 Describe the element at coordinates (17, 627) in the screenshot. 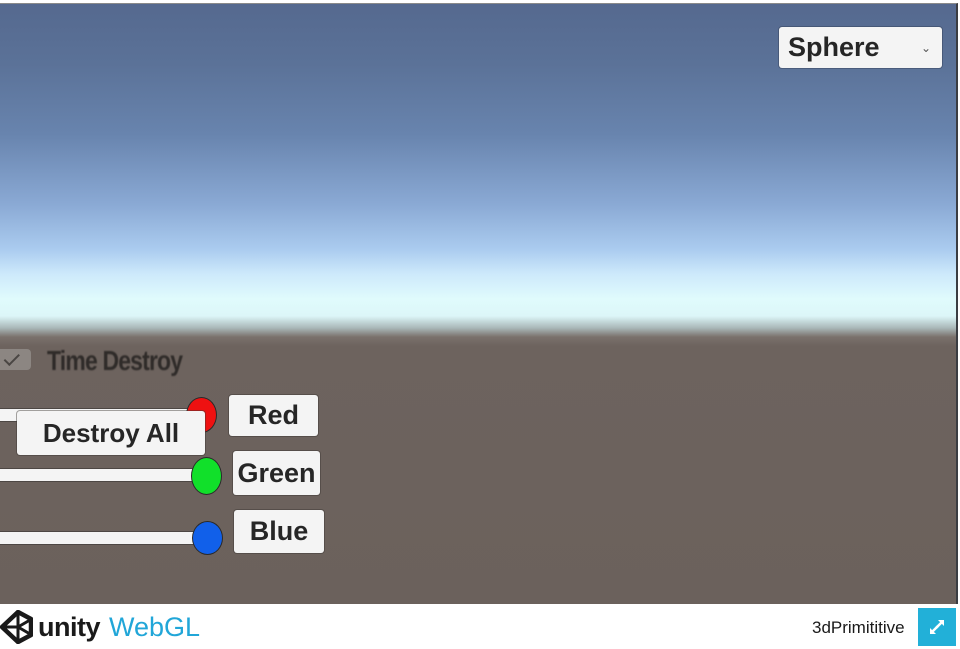

I see `unity-logo-icon` at that location.